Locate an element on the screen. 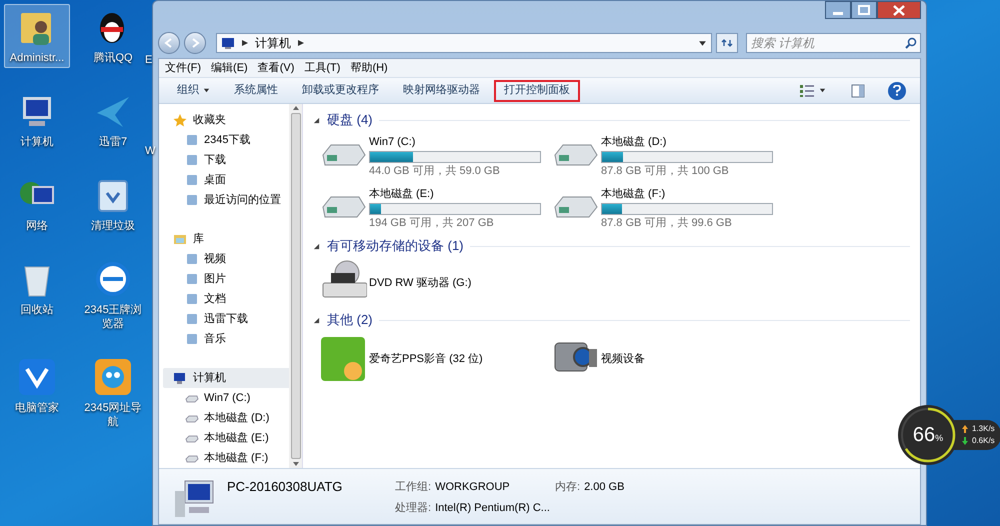 The width and height of the screenshot is (1000, 526). toolbar-button: 组织 is located at coordinates (193, 91).